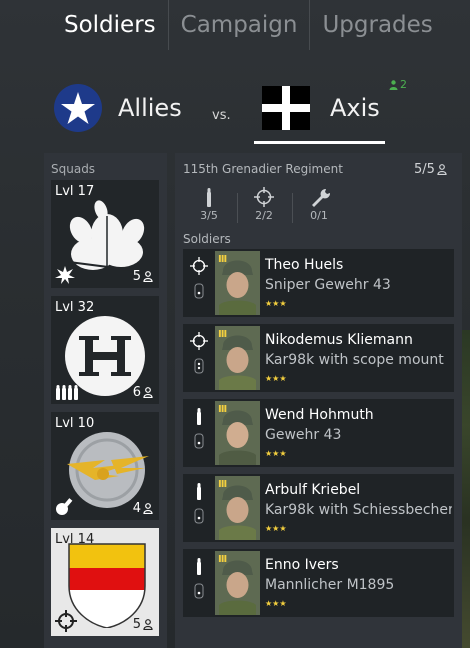 This screenshot has width=470, height=648. Describe the element at coordinates (105, 234) in the screenshot. I see `squad-card: Lvl 17 5` at that location.